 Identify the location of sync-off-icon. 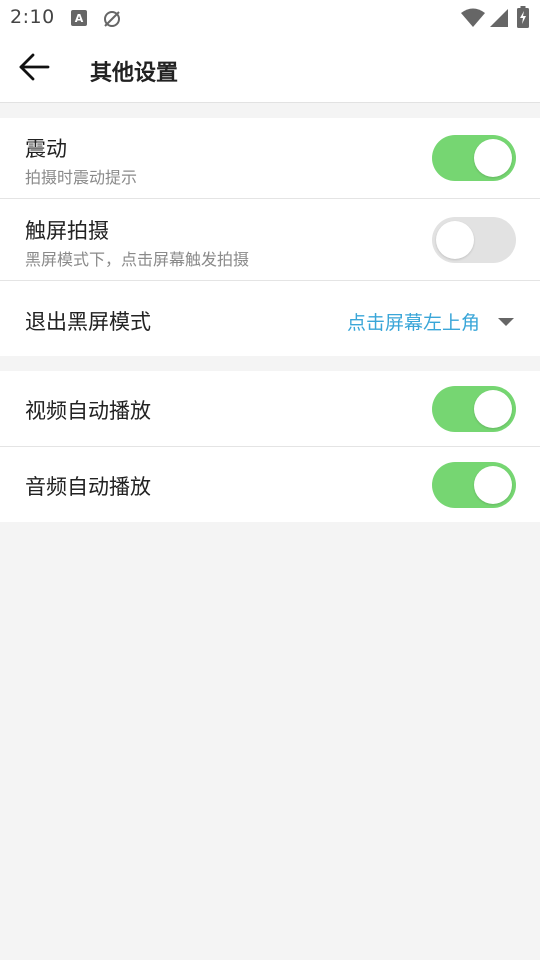
(112, 21).